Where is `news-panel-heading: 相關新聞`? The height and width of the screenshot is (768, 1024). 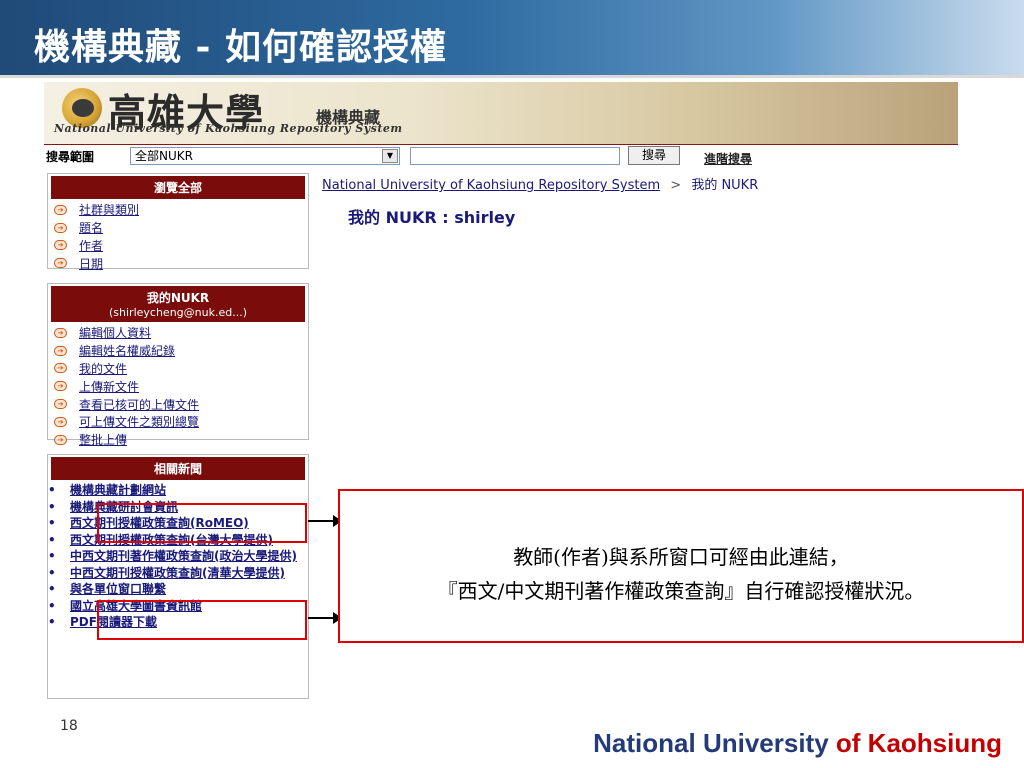
news-panel-heading: 相關新聞 is located at coordinates (178, 468).